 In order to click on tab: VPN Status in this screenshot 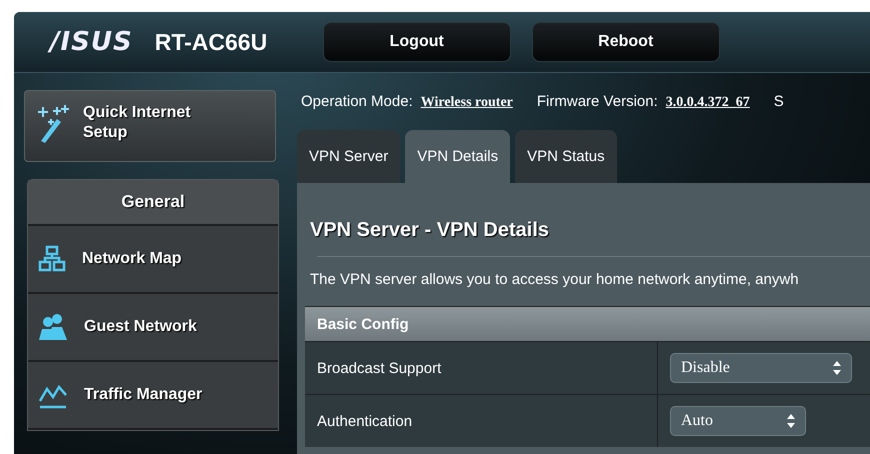, I will do `click(566, 156)`.